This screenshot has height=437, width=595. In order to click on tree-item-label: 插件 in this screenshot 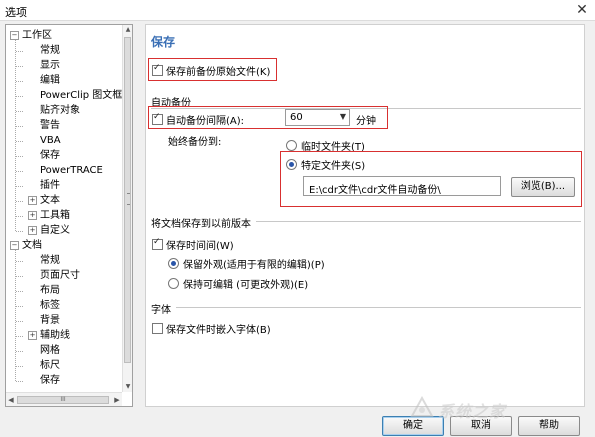, I will do `click(50, 185)`.